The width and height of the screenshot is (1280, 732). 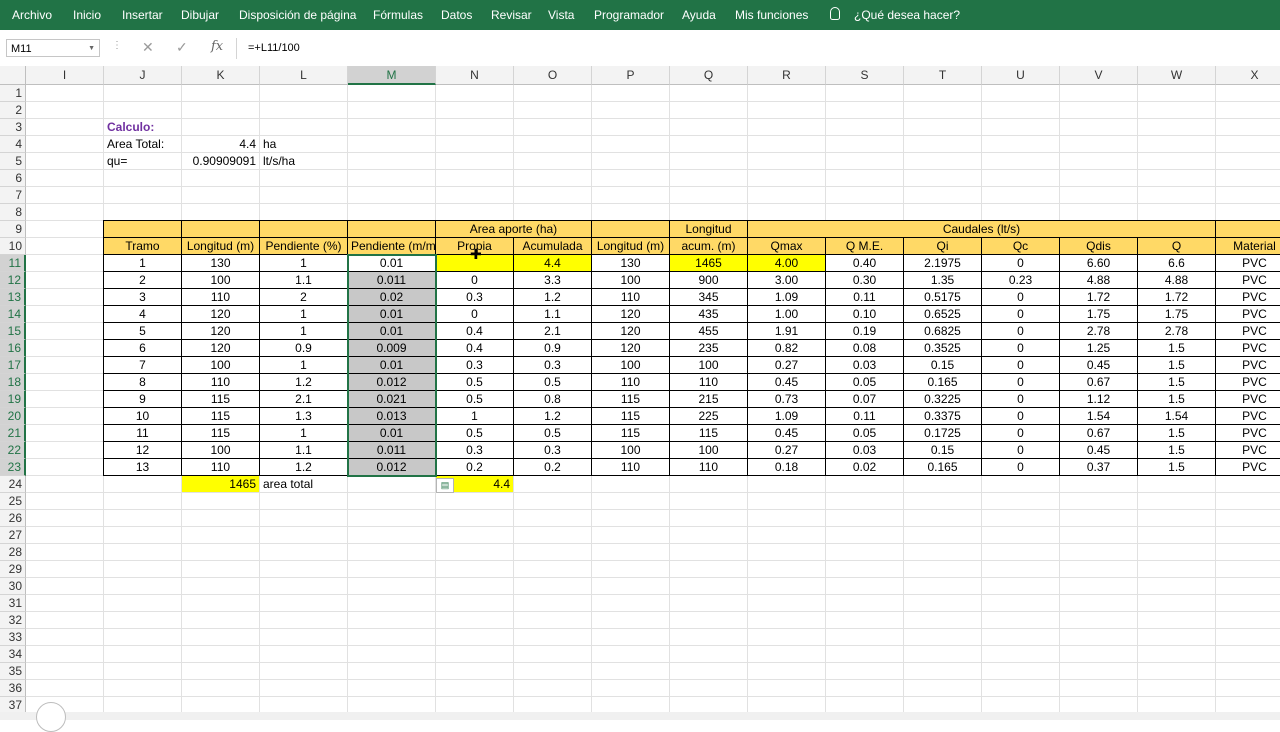 I want to click on table-cell-L16: 0.9, so click(x=303, y=348).